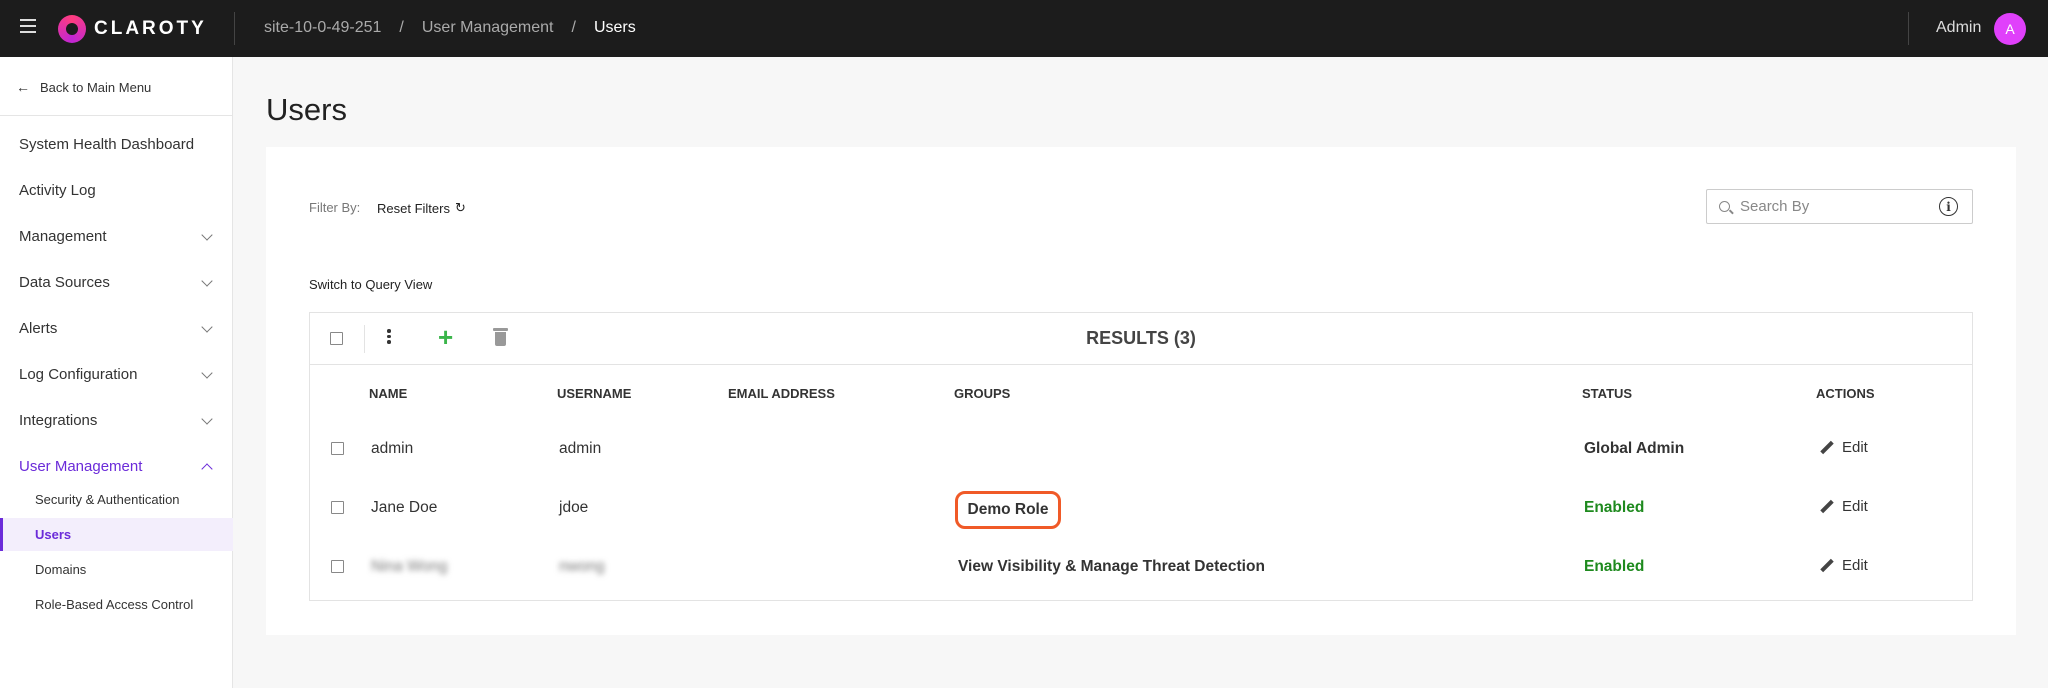 The width and height of the screenshot is (2048, 688). What do you see at coordinates (388, 393) in the screenshot?
I see `column-header-name: NAME` at bounding box center [388, 393].